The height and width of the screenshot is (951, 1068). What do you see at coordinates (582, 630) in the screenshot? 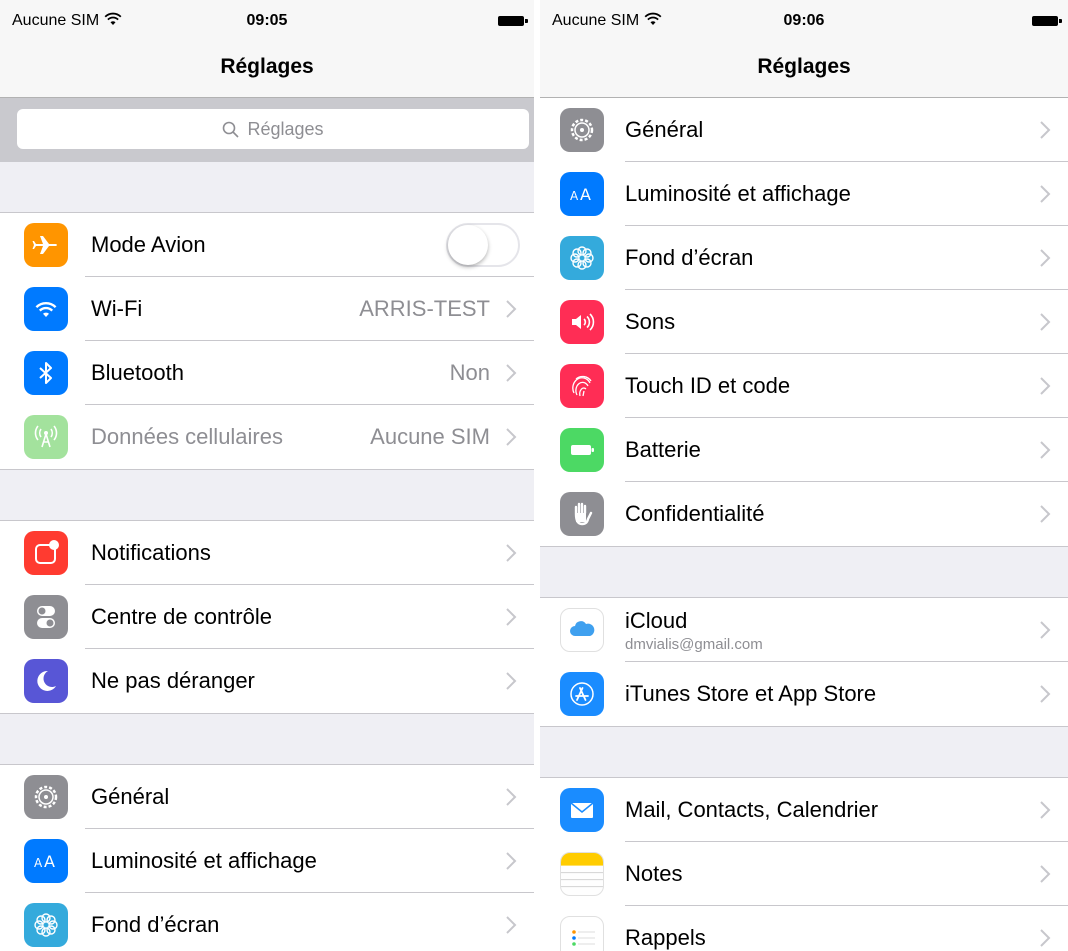
I see `icloud-icon` at bounding box center [582, 630].